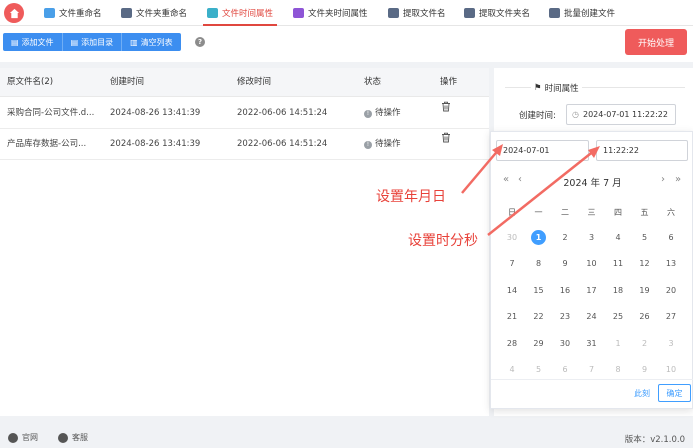  What do you see at coordinates (506, 179) in the screenshot?
I see `prev-year-button: «` at bounding box center [506, 179].